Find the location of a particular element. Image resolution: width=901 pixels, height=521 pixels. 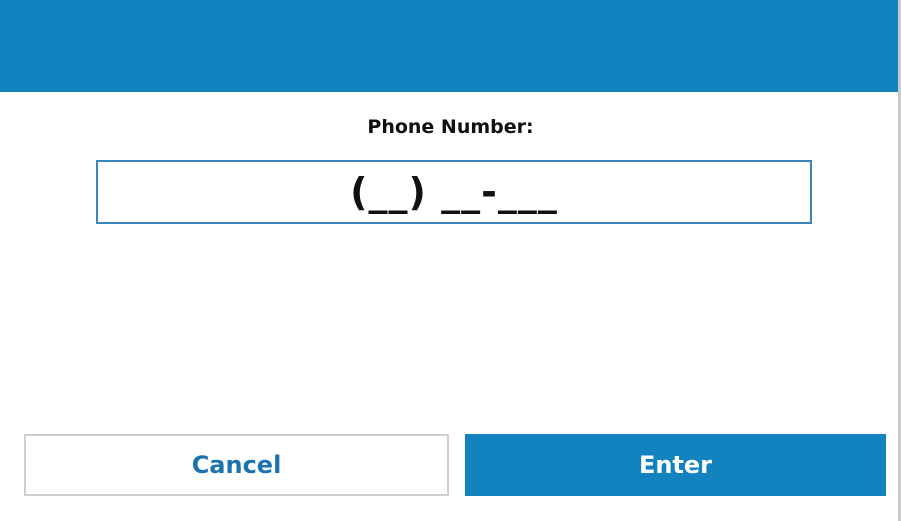

enter-button: Enter is located at coordinates (675, 465).